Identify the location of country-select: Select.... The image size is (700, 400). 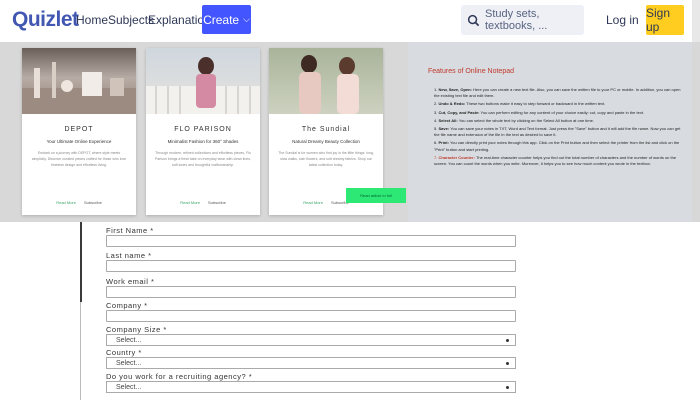
(311, 363).